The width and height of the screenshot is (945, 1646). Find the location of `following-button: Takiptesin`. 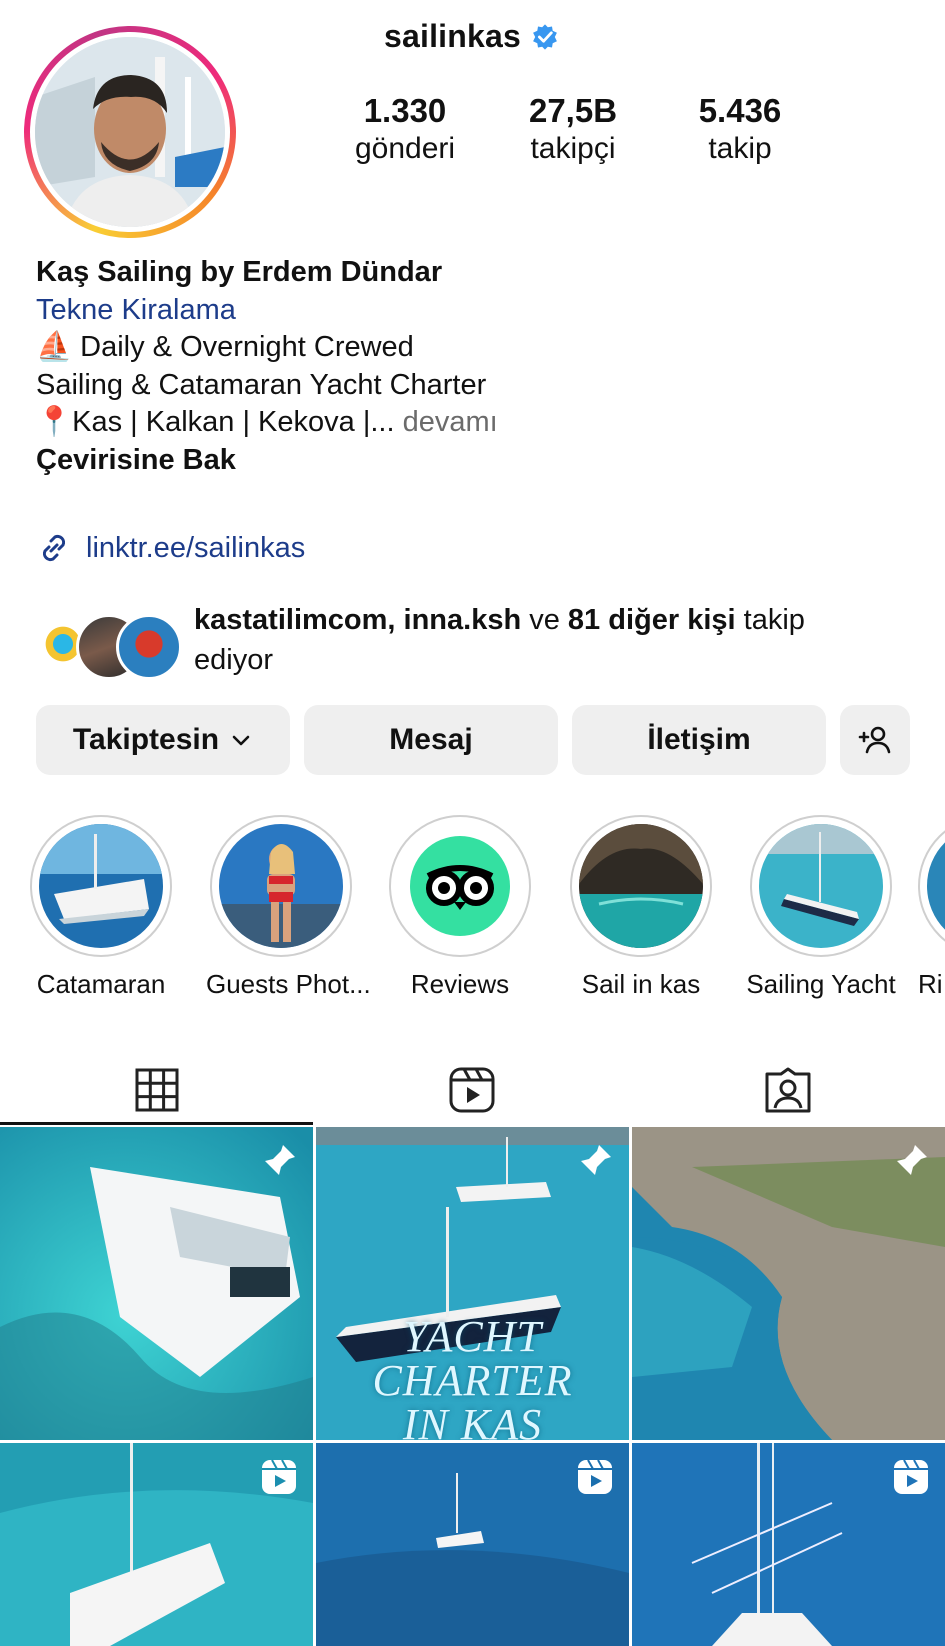

following-button: Takiptesin is located at coordinates (163, 740).